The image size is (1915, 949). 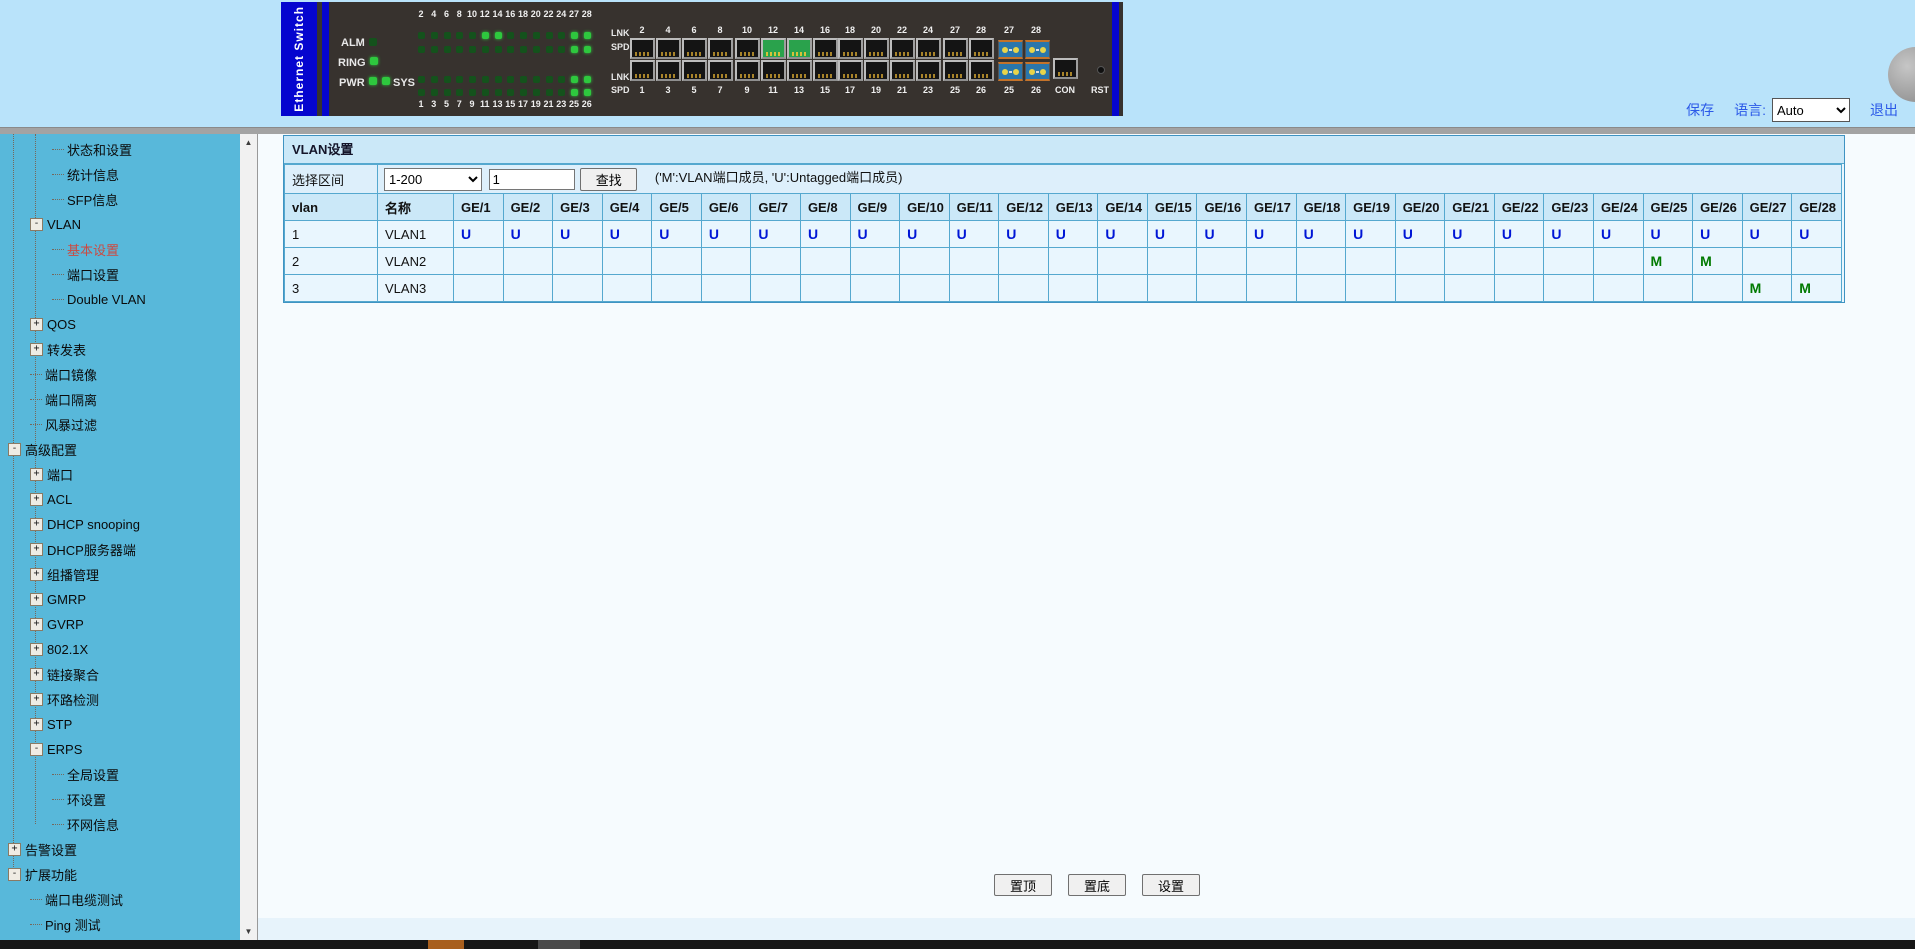 I want to click on sidebar-item-label: 告警设置, so click(x=51, y=850).